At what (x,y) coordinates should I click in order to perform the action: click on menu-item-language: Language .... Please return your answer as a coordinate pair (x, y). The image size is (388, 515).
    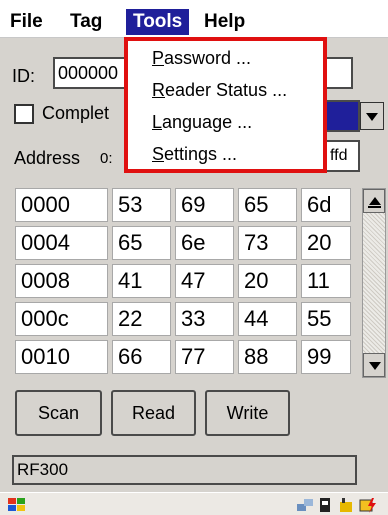
    Looking at the image, I should click on (202, 122).